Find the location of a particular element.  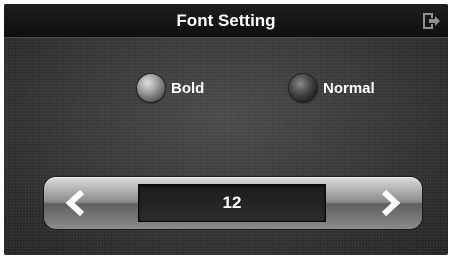

radio-button-bold is located at coordinates (151, 88).